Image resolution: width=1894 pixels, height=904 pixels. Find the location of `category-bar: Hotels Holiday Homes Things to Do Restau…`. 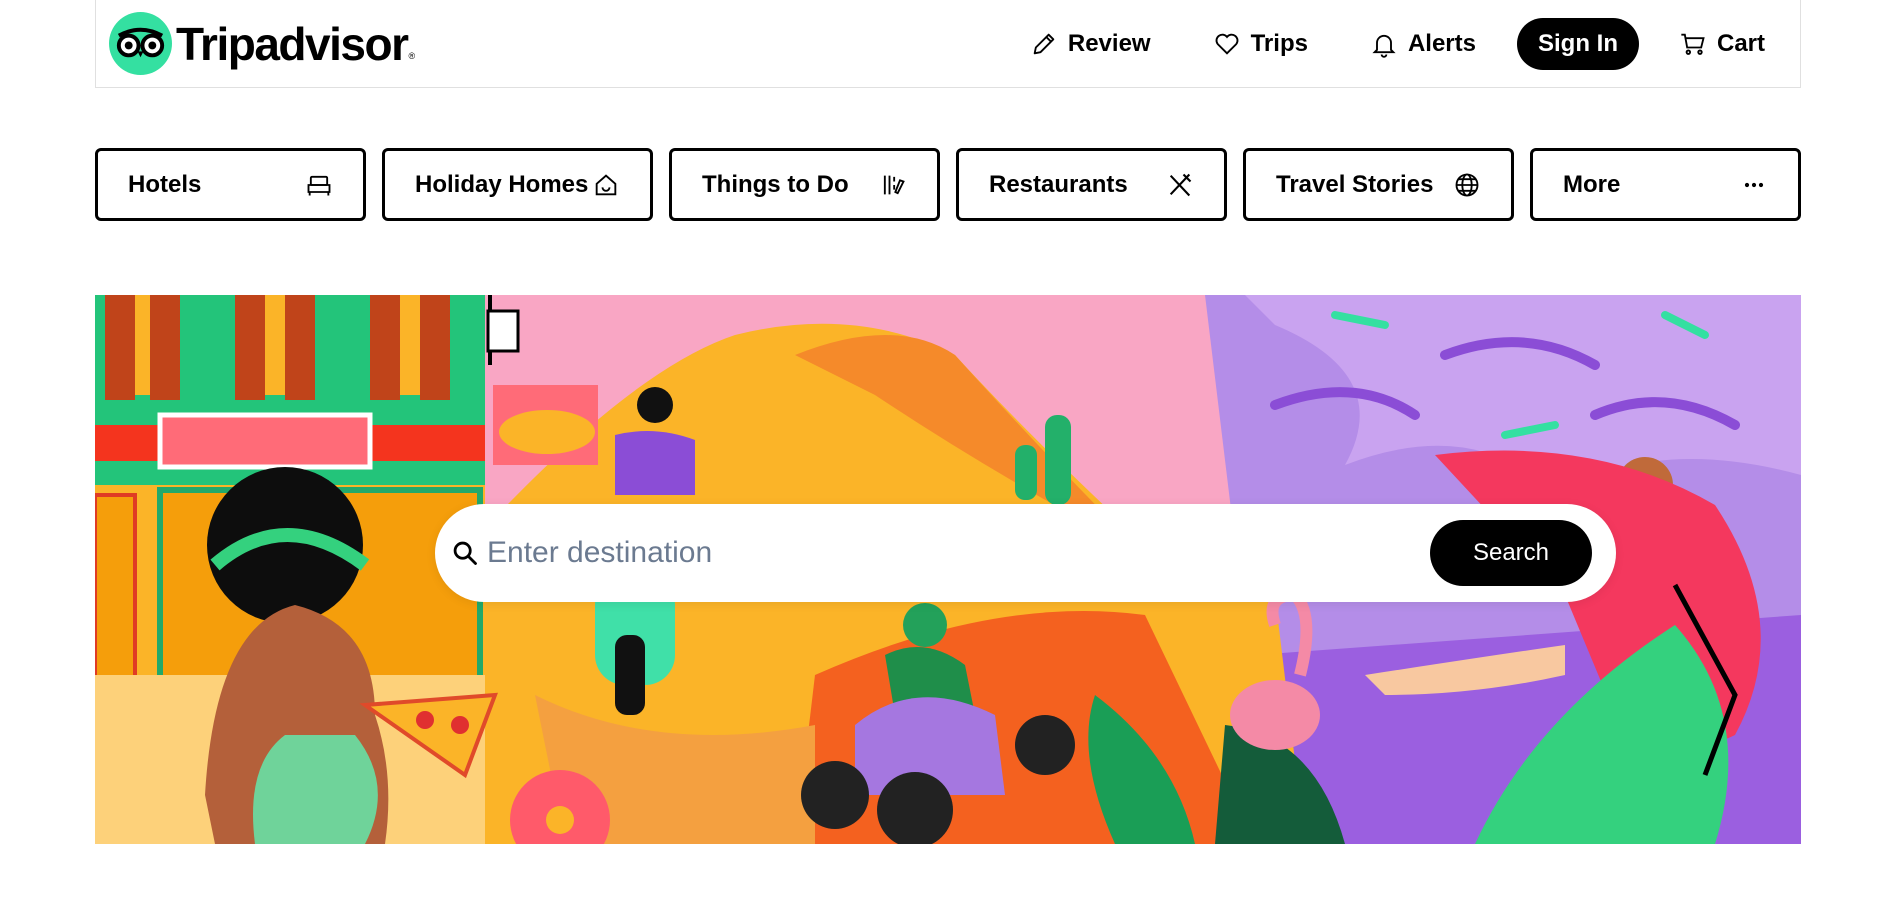

category-bar: Hotels Holiday Homes Things to Do Restau… is located at coordinates (948, 184).